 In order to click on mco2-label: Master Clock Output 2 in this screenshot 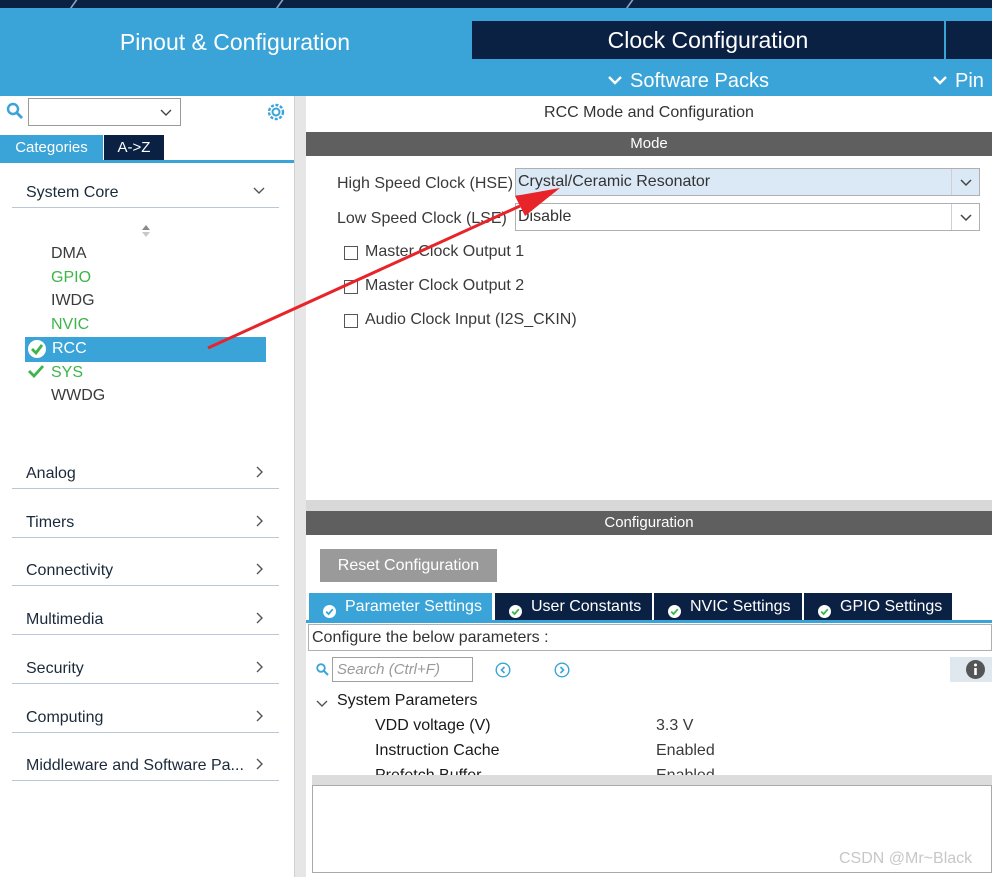, I will do `click(445, 285)`.